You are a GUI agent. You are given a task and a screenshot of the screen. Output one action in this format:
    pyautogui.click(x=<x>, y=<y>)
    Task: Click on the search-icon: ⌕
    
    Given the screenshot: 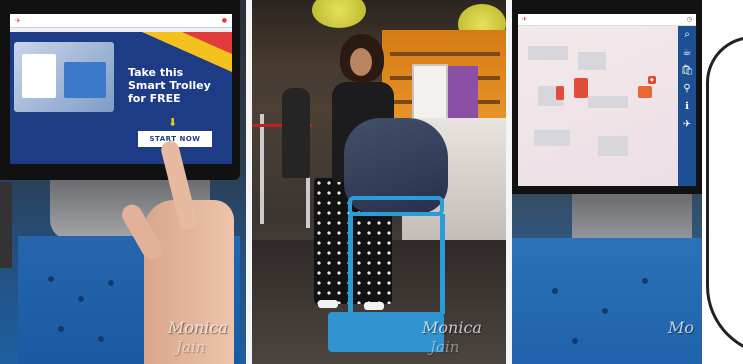 What is the action you would take?
    pyautogui.click(x=687, y=35)
    